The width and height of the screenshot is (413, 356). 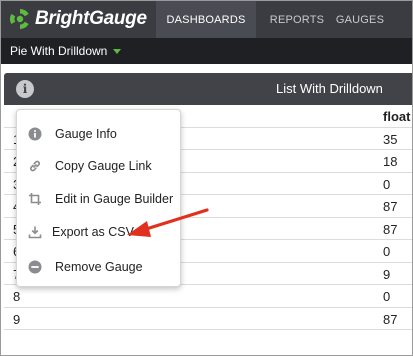 What do you see at coordinates (297, 19) in the screenshot?
I see `nav-reports: REPORTS` at bounding box center [297, 19].